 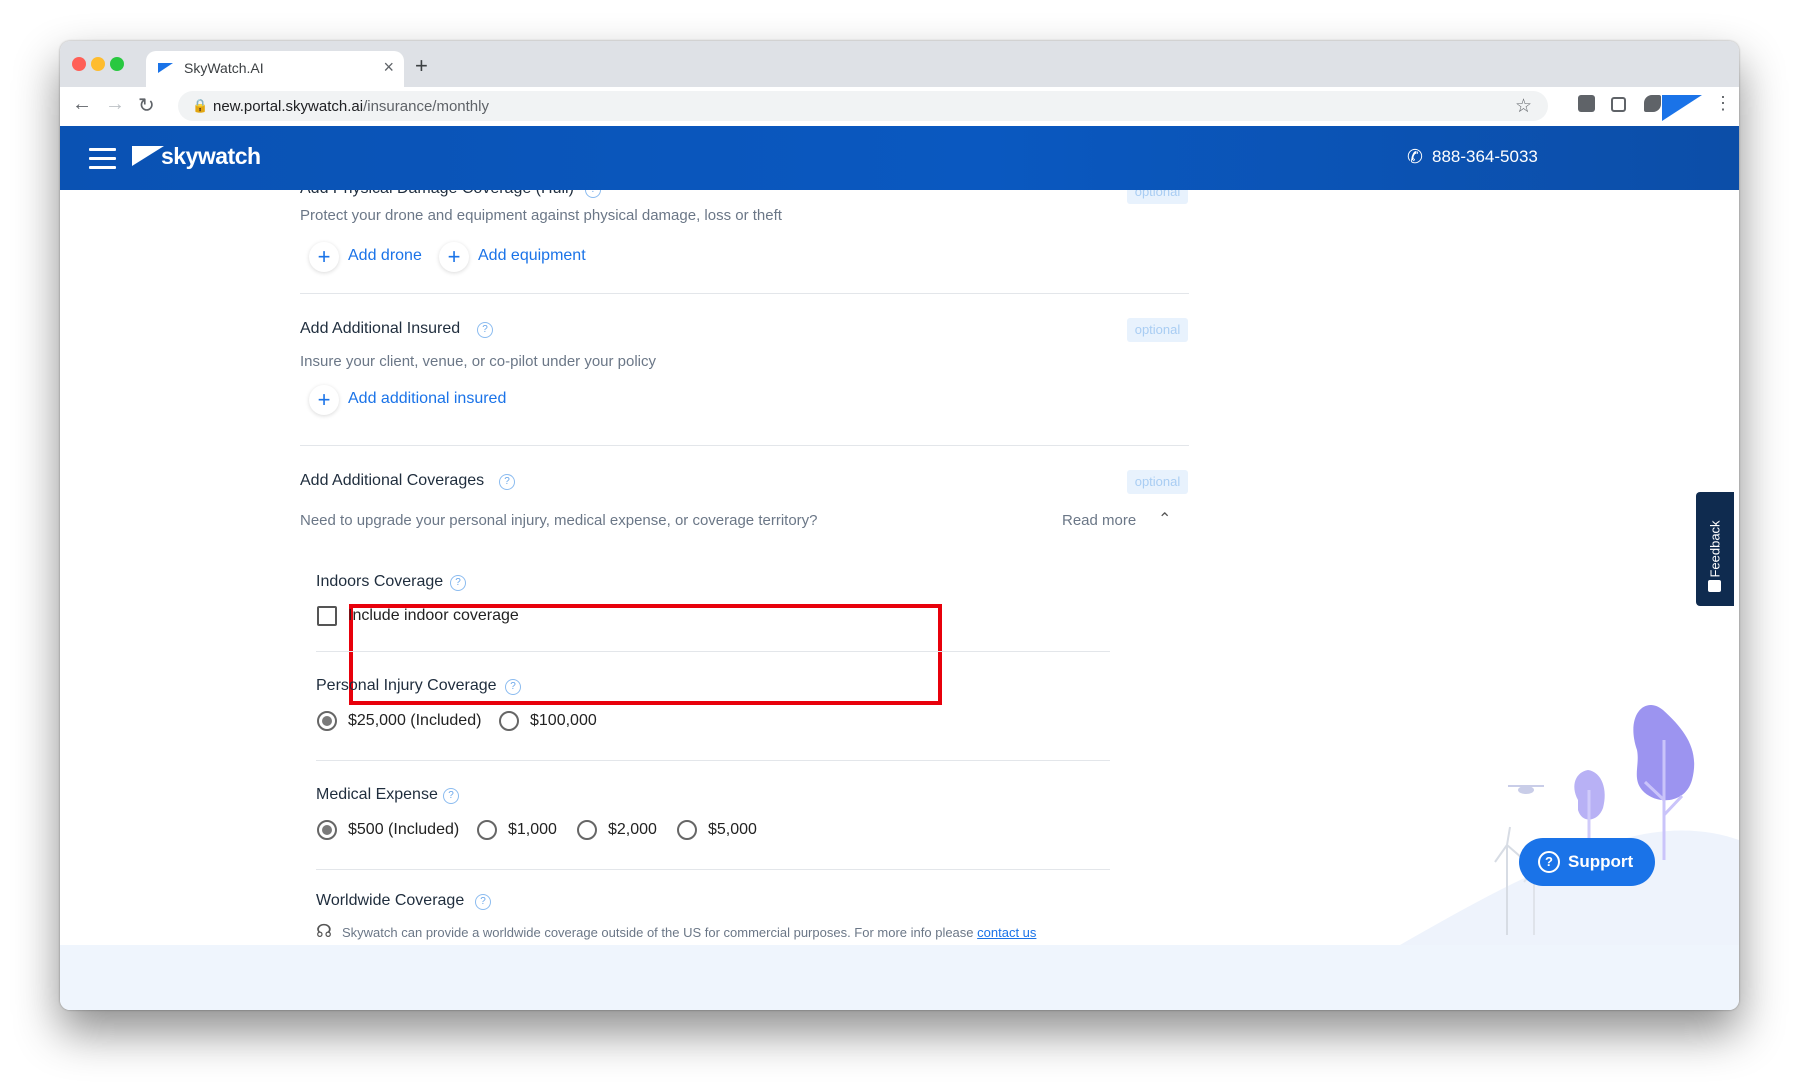 What do you see at coordinates (1157, 330) in the screenshot?
I see `additional-insured-optional-badge: optional` at bounding box center [1157, 330].